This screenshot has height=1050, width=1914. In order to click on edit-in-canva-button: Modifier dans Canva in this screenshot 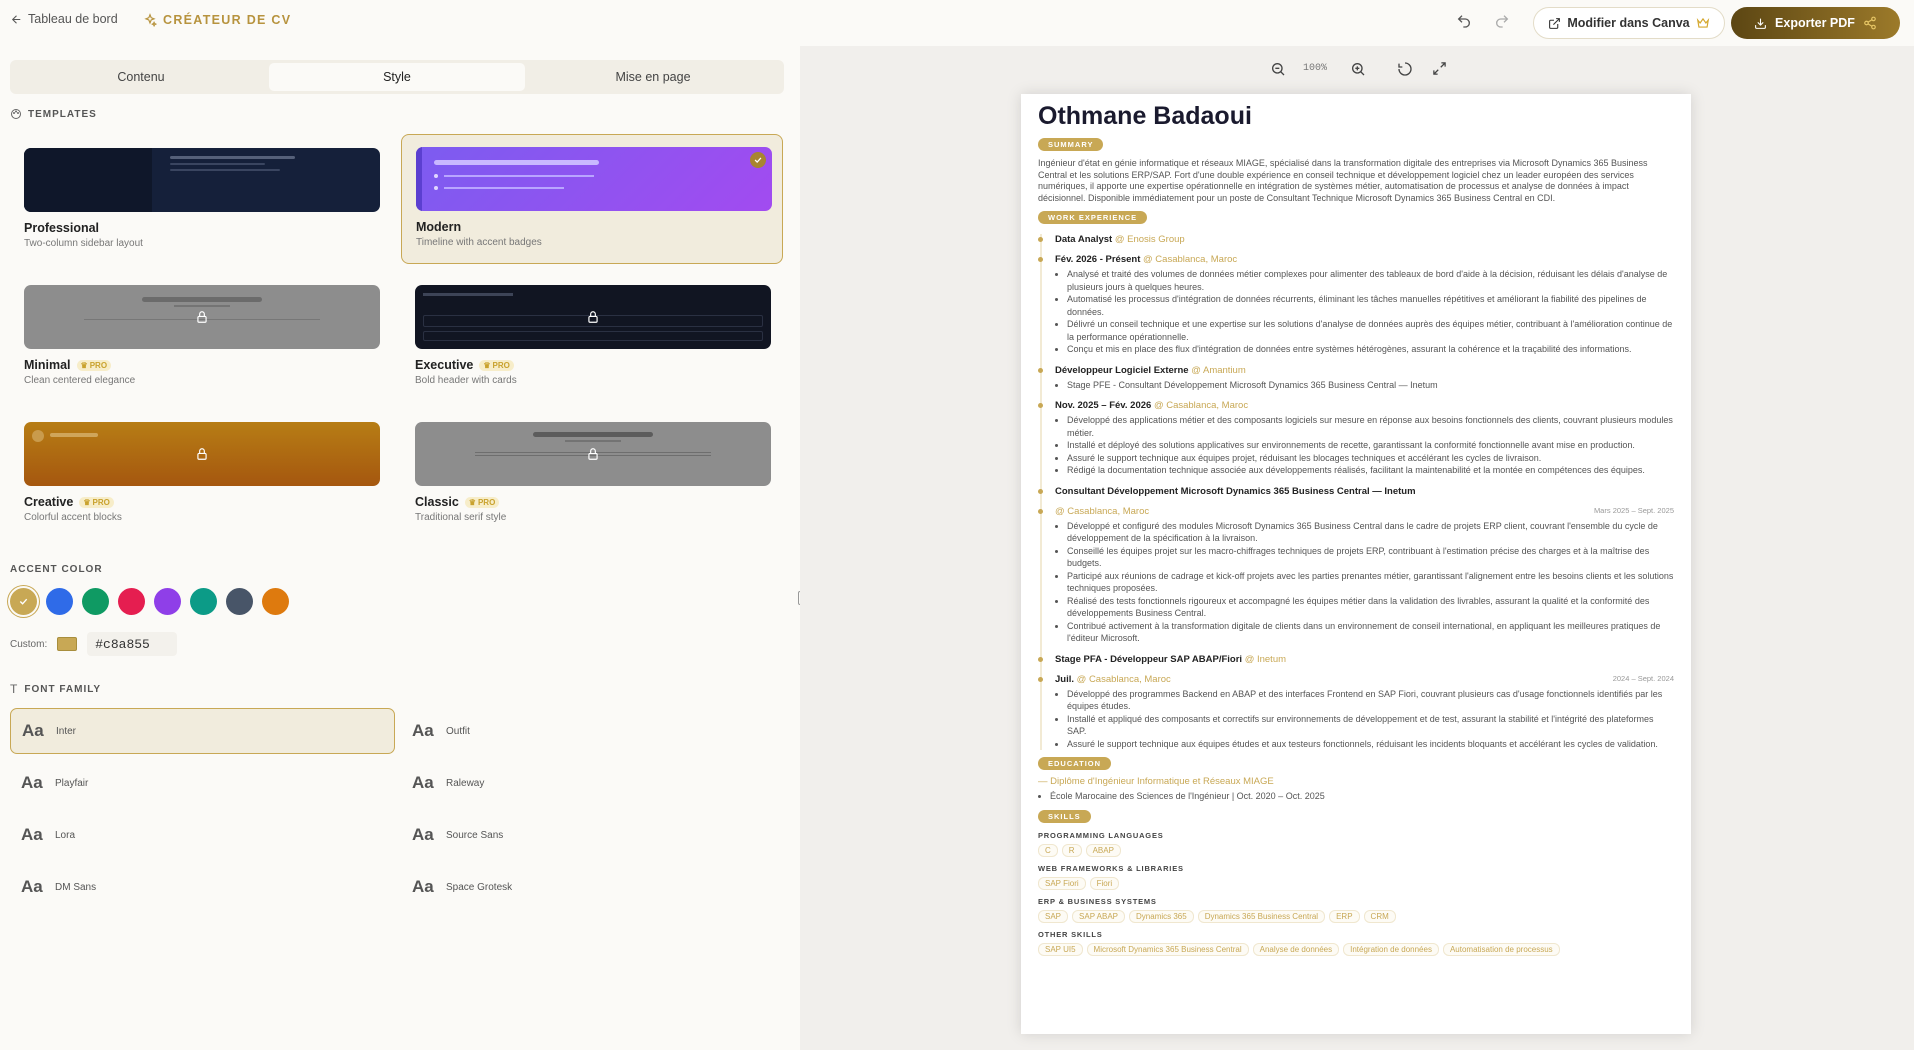, I will do `click(1629, 23)`.